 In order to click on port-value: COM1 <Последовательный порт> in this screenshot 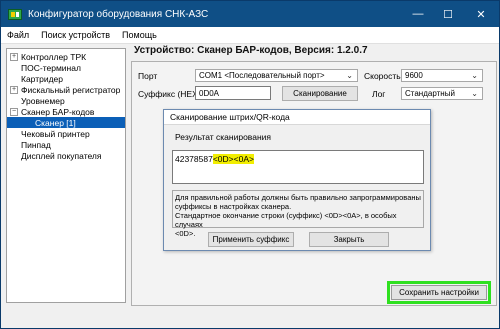, I will do `click(262, 75)`.